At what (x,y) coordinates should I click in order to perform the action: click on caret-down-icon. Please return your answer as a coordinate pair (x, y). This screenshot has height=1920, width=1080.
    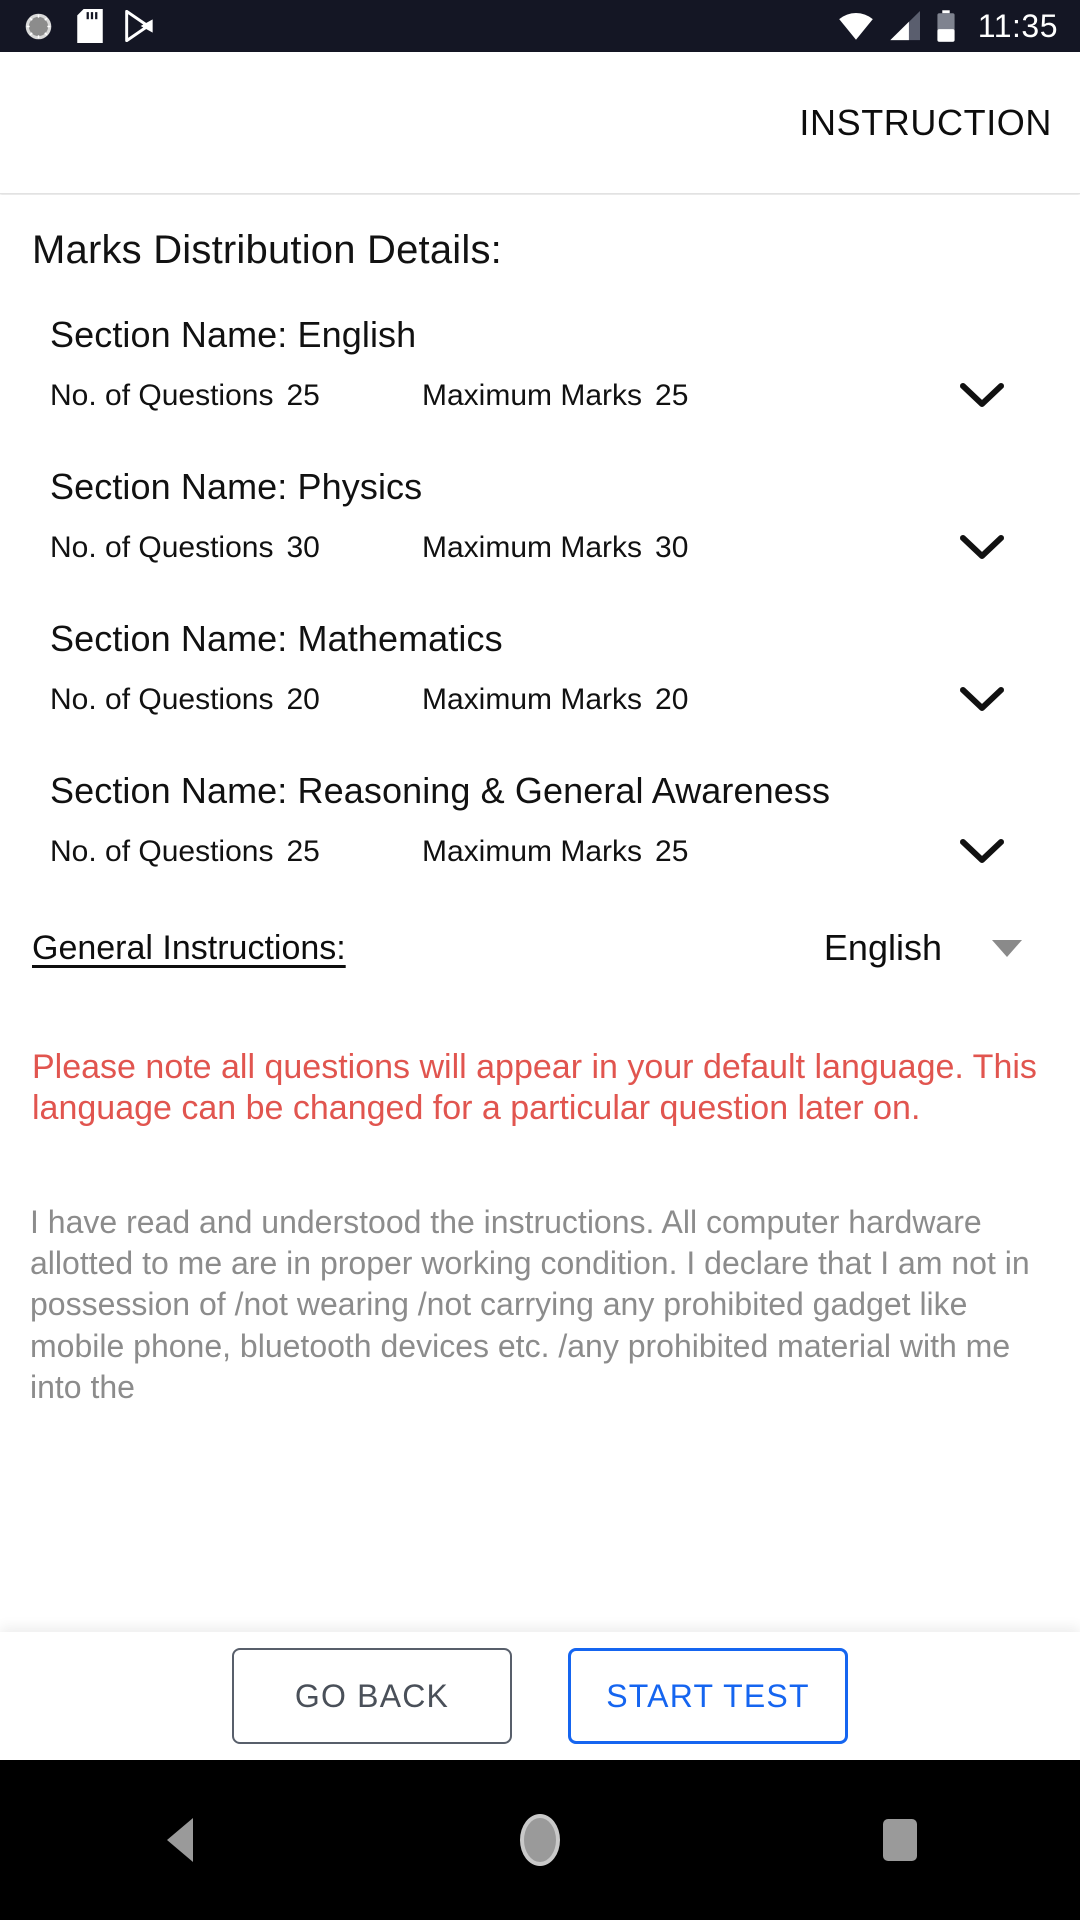
    Looking at the image, I should click on (1007, 948).